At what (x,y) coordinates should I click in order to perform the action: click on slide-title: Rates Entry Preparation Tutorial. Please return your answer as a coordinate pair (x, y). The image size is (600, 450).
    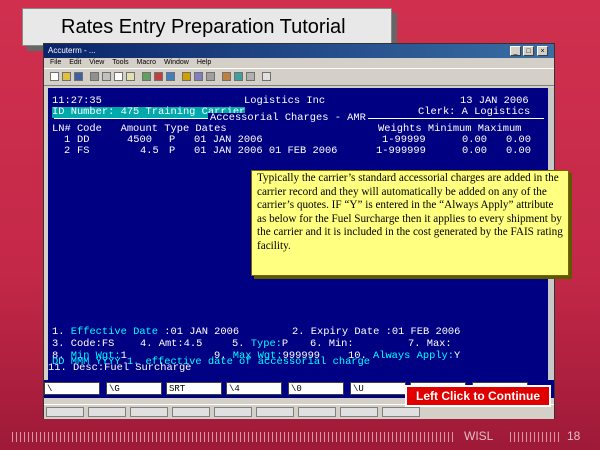
    Looking at the image, I should click on (207, 27).